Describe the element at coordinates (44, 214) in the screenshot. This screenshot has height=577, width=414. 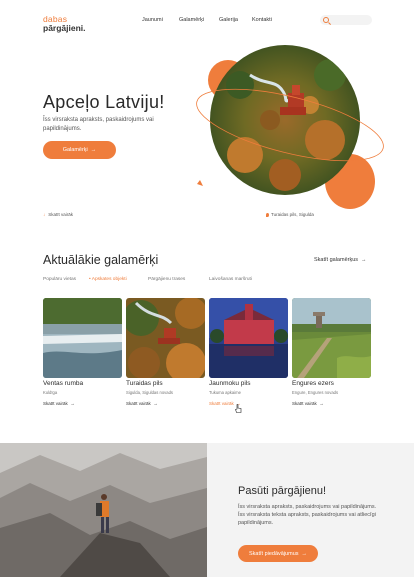
I see `arrow-down-icon: ↓` at that location.